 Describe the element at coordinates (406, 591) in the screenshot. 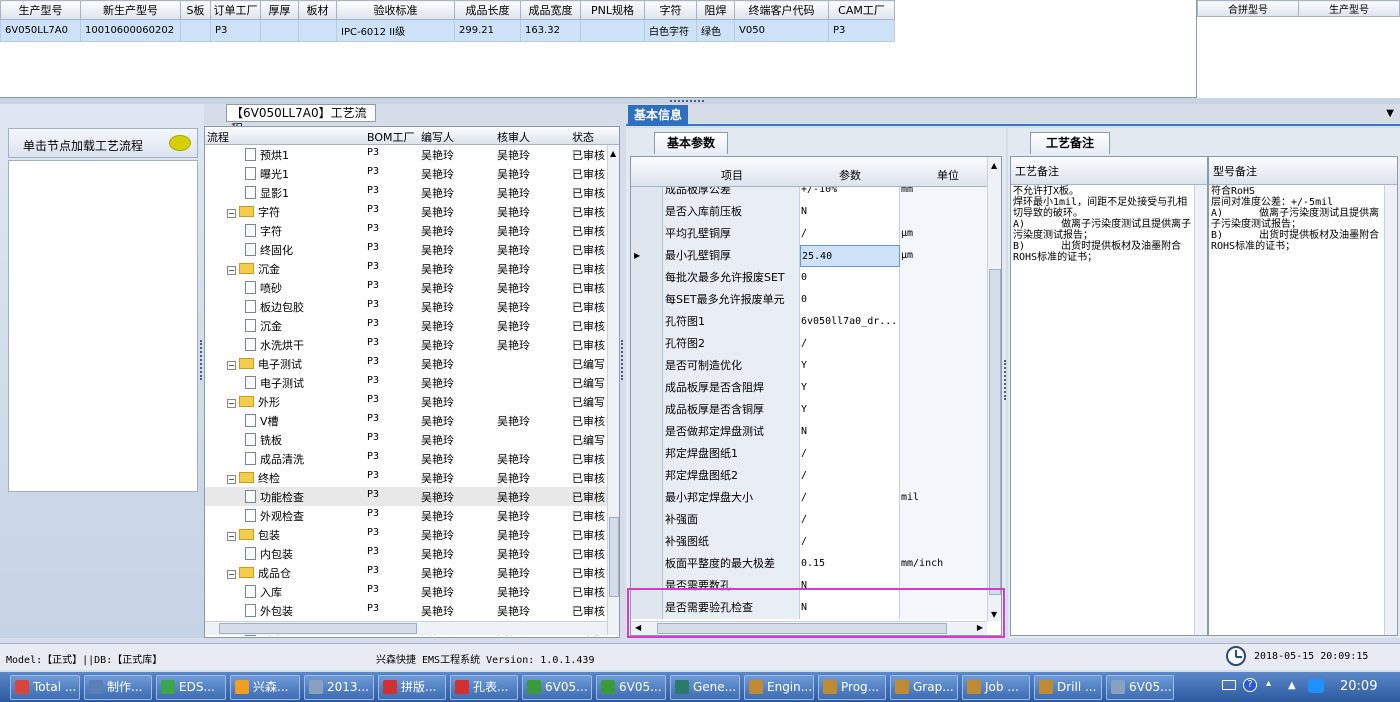

I see `tree-node: 入库 P3 吴艳玲 吴艳玲 已审核` at that location.